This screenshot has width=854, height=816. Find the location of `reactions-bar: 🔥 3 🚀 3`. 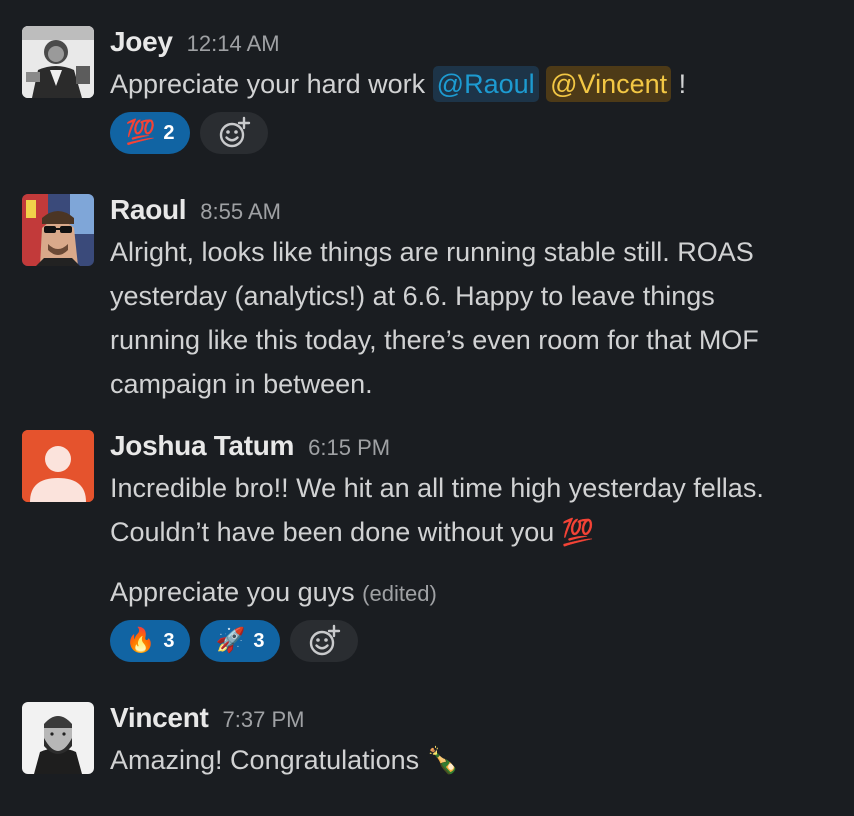

reactions-bar: 🔥 3 🚀 3 is located at coordinates (477, 641).